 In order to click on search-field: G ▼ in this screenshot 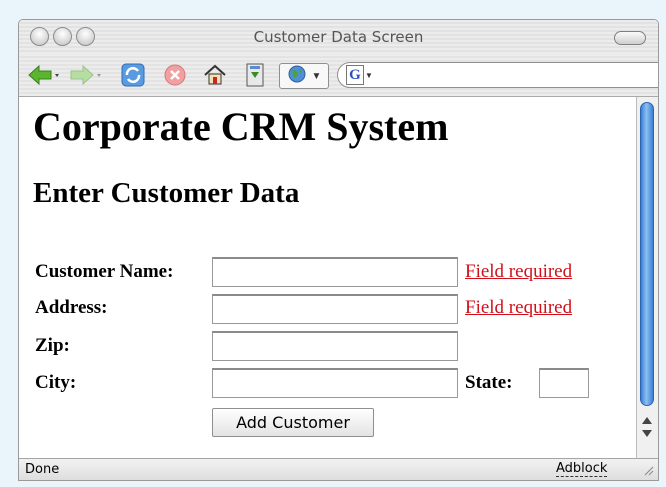, I will do `click(497, 75)`.